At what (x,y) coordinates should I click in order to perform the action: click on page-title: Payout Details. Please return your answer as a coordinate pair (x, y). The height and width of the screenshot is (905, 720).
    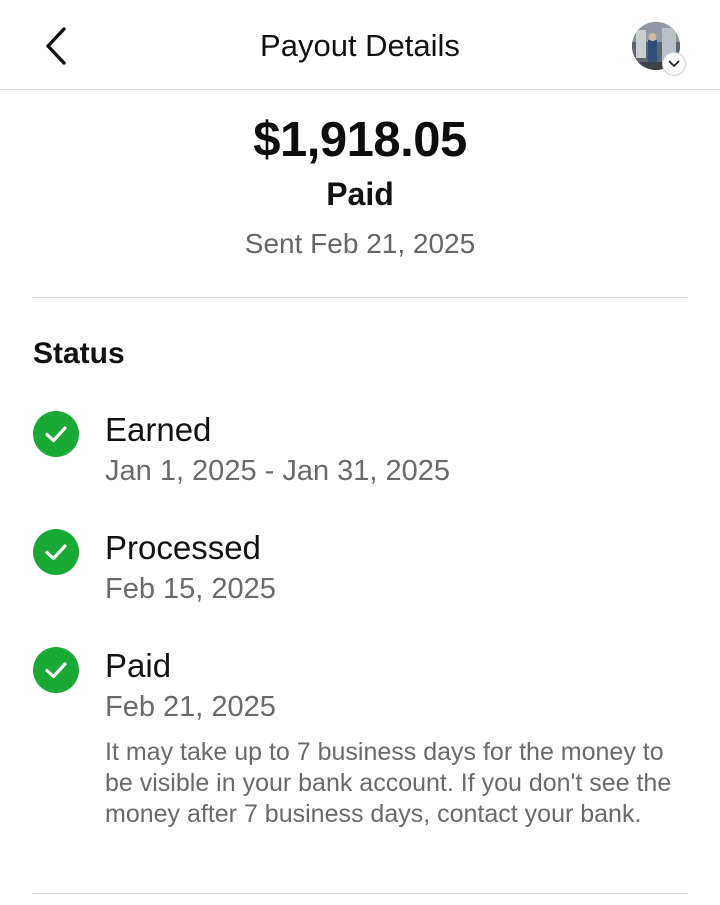
    Looking at the image, I should click on (360, 45).